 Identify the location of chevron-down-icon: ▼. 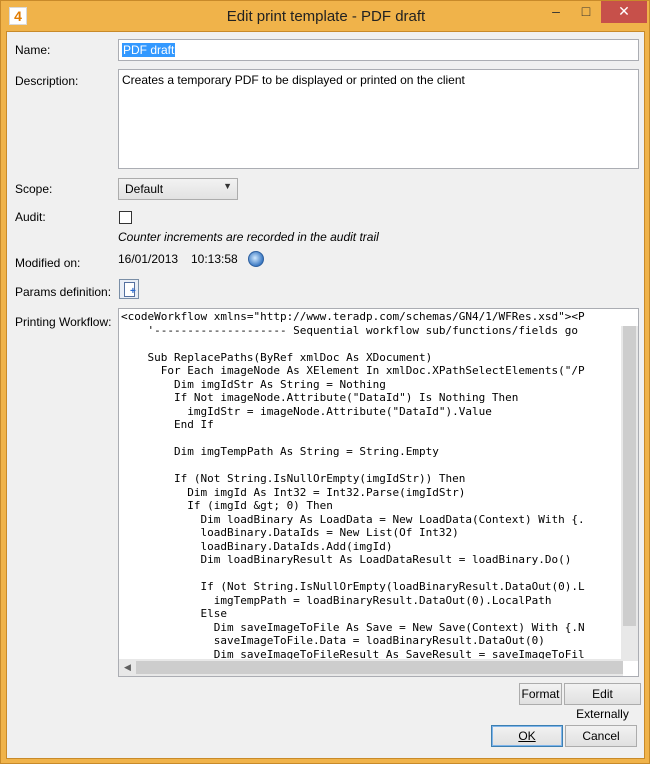
(227, 186).